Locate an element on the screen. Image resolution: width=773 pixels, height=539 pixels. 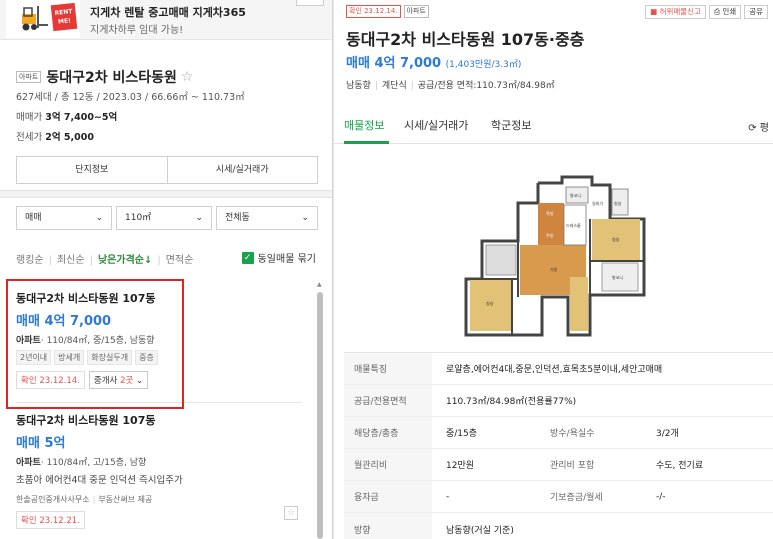
sale-price-label: 매매가 is located at coordinates (29, 117).